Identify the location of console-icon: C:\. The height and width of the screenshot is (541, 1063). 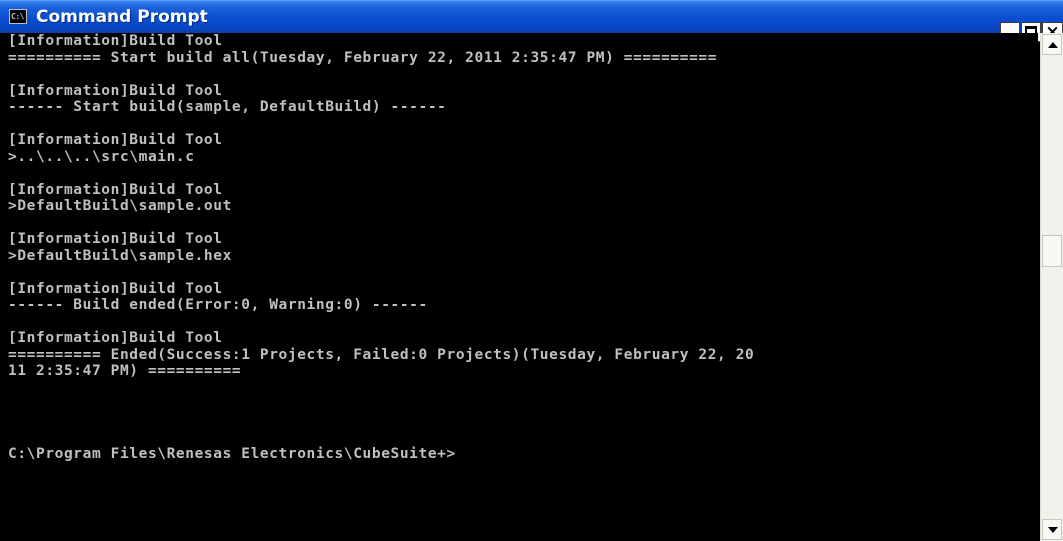
(18, 16).